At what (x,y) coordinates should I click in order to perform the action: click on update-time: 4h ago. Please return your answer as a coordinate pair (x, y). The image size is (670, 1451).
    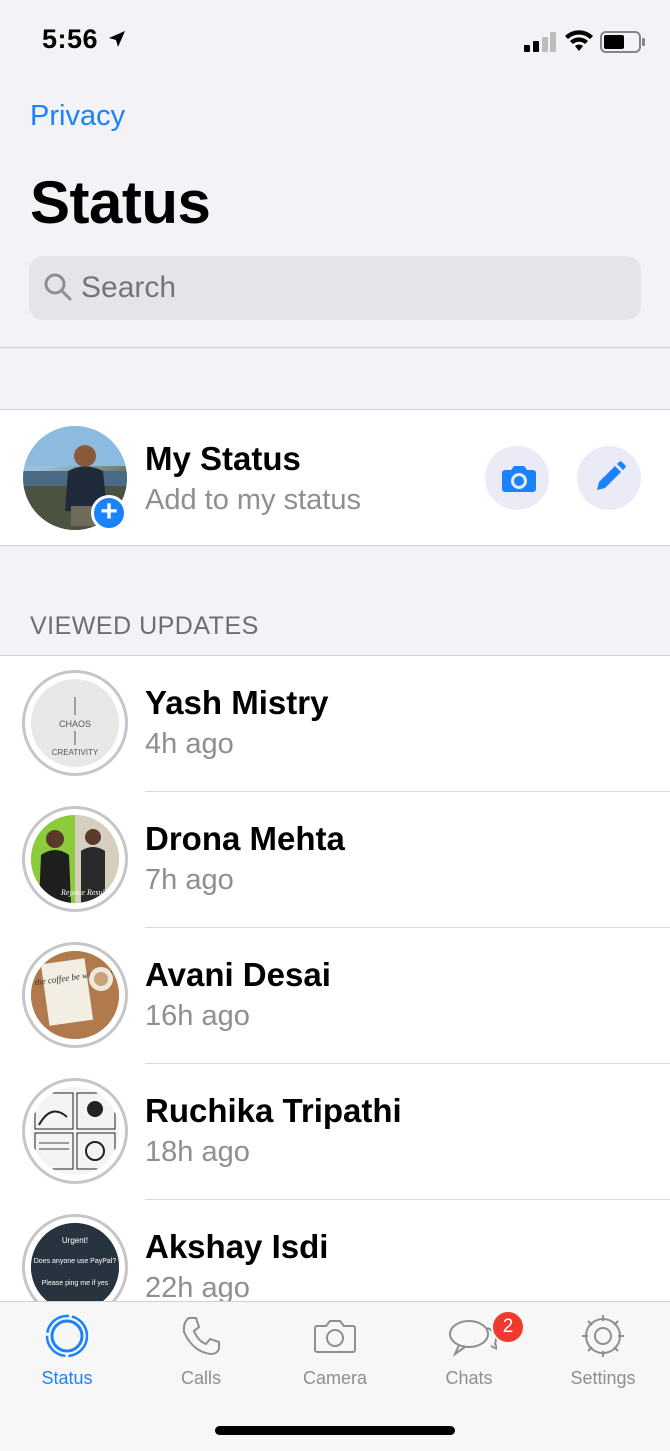
    Looking at the image, I should click on (189, 744).